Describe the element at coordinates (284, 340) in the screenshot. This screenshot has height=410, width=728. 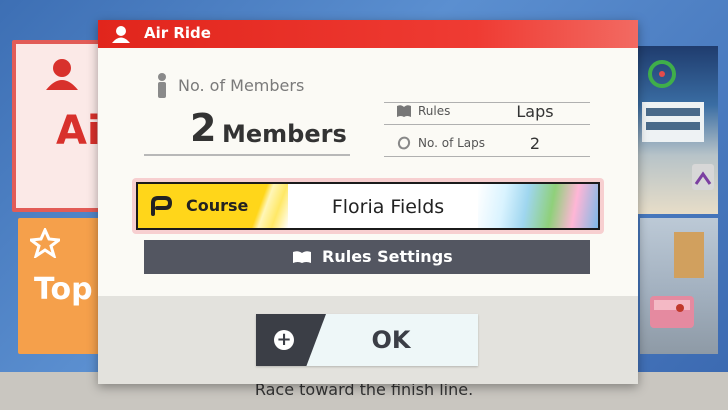
I see `plus-button-icon: +` at that location.